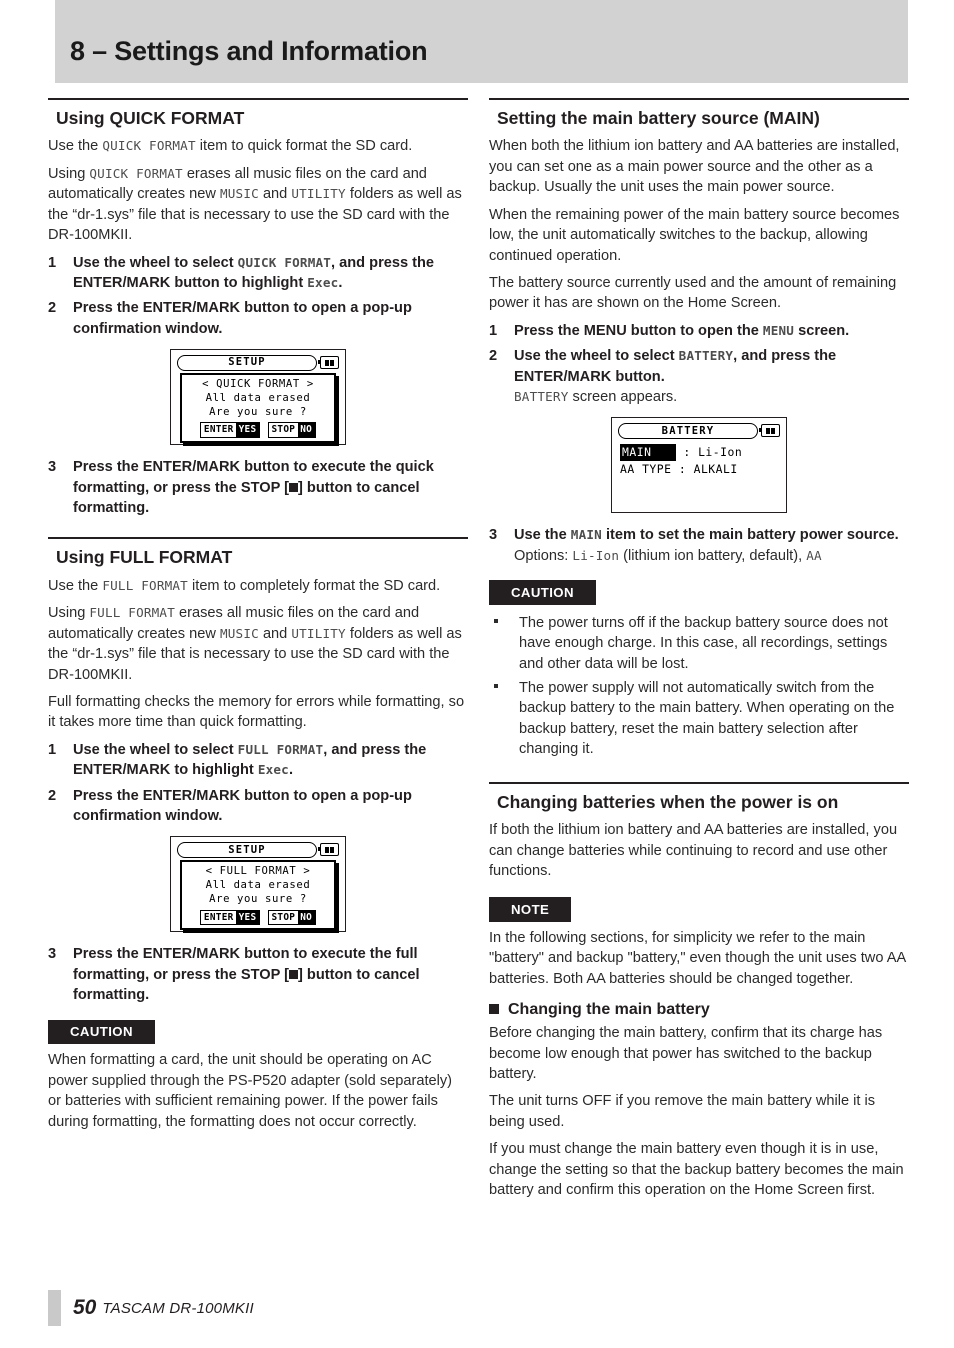 The height and width of the screenshot is (1348, 954). I want to click on subsection-heading-changing-main-battery: Changing the main battery, so click(699, 1010).